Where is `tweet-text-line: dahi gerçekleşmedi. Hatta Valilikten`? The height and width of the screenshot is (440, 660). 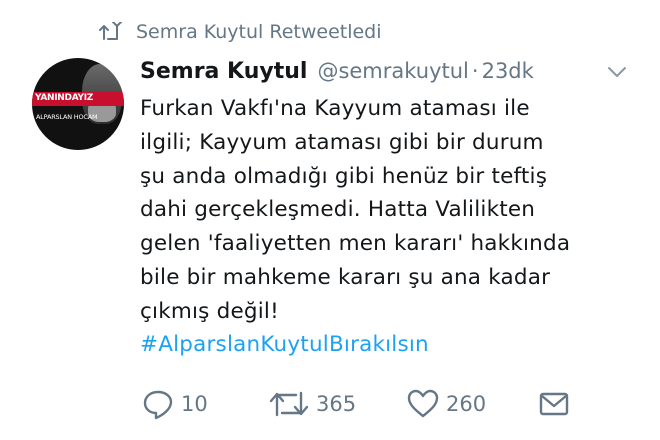
tweet-text-line: dahi gerçekleşmedi. Hatta Valilikten is located at coordinates (338, 210).